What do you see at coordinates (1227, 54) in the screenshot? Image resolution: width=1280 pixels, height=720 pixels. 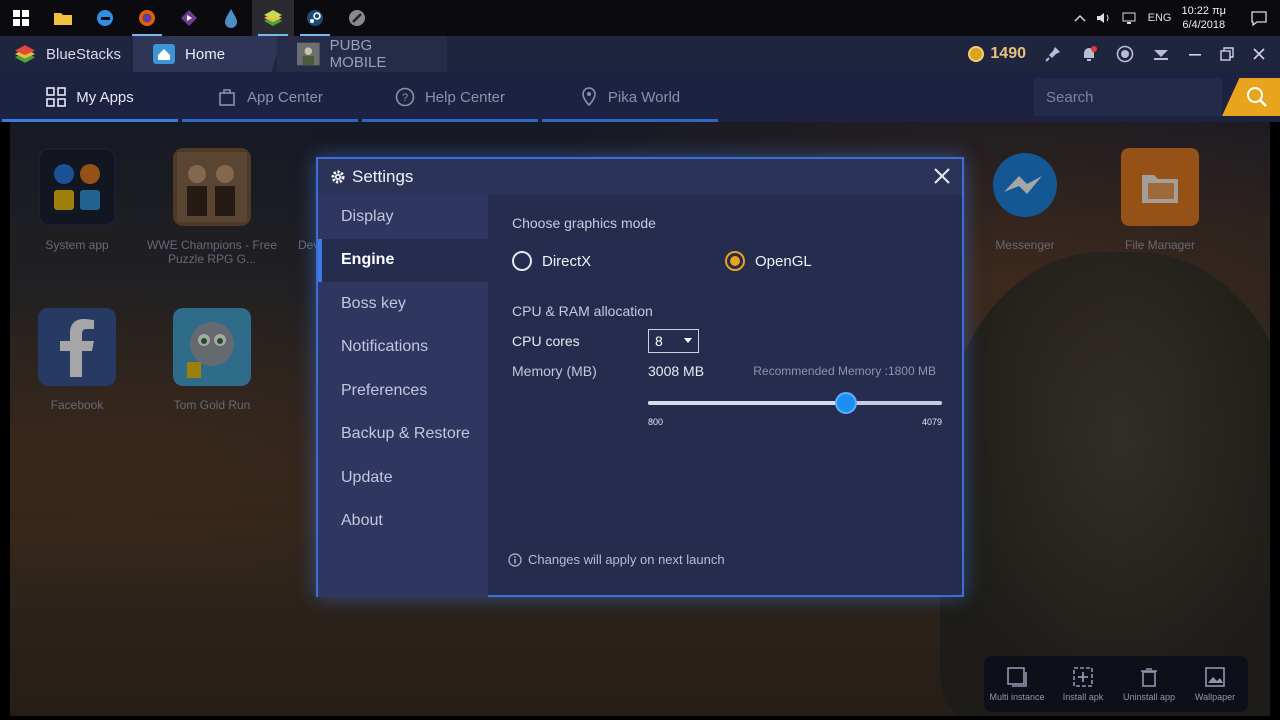 I see `restore-icon` at bounding box center [1227, 54].